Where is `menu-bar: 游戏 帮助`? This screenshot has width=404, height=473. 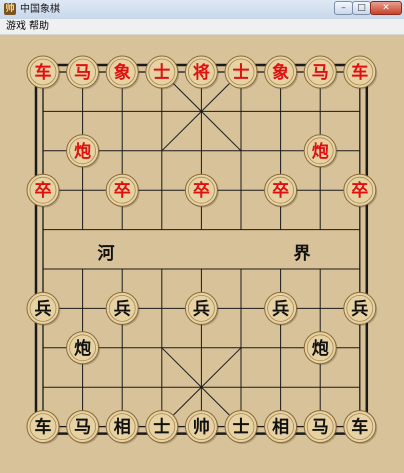
menu-bar: 游戏 帮助 is located at coordinates (202, 27).